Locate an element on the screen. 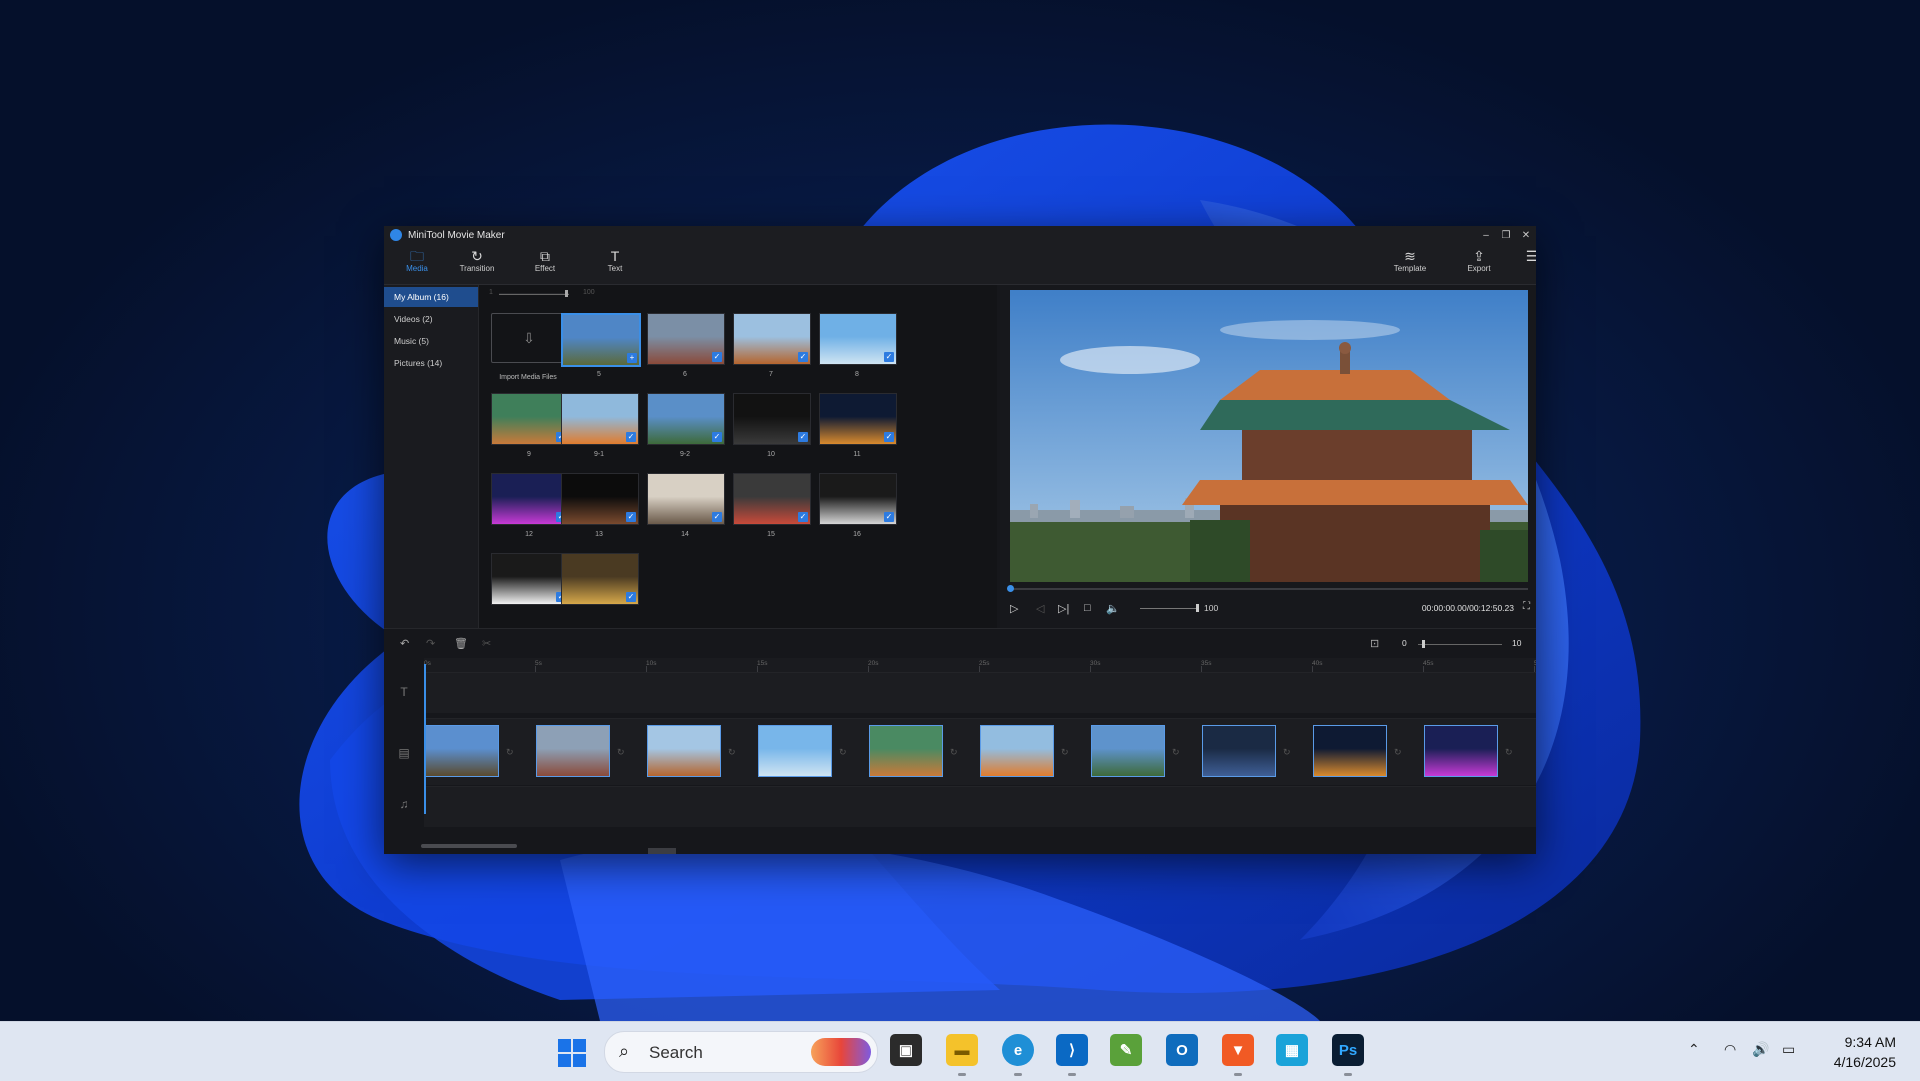 This screenshot has height=1081, width=1920. tab-media: 🗀 Media is located at coordinates (417, 260).